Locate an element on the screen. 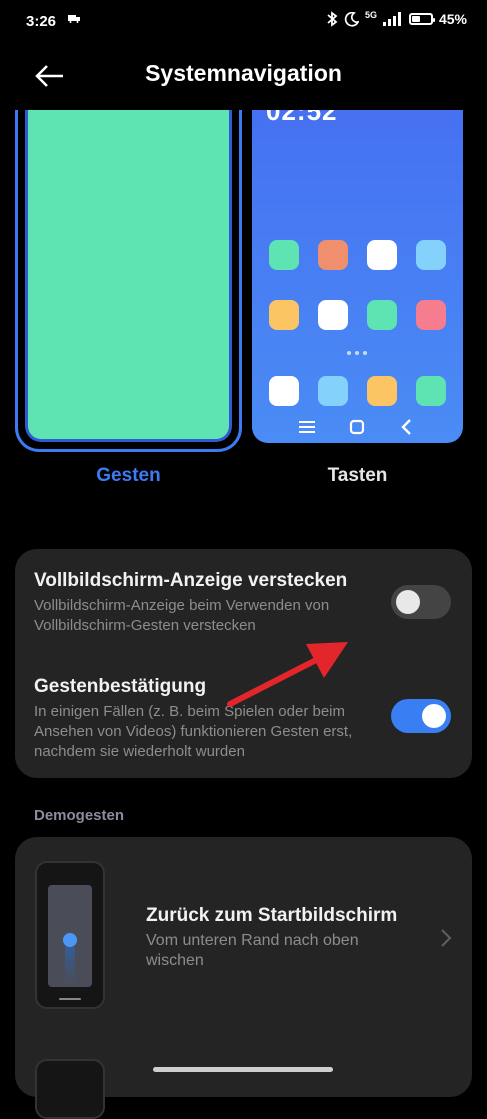  phone-illustration is located at coordinates (70, 1089).